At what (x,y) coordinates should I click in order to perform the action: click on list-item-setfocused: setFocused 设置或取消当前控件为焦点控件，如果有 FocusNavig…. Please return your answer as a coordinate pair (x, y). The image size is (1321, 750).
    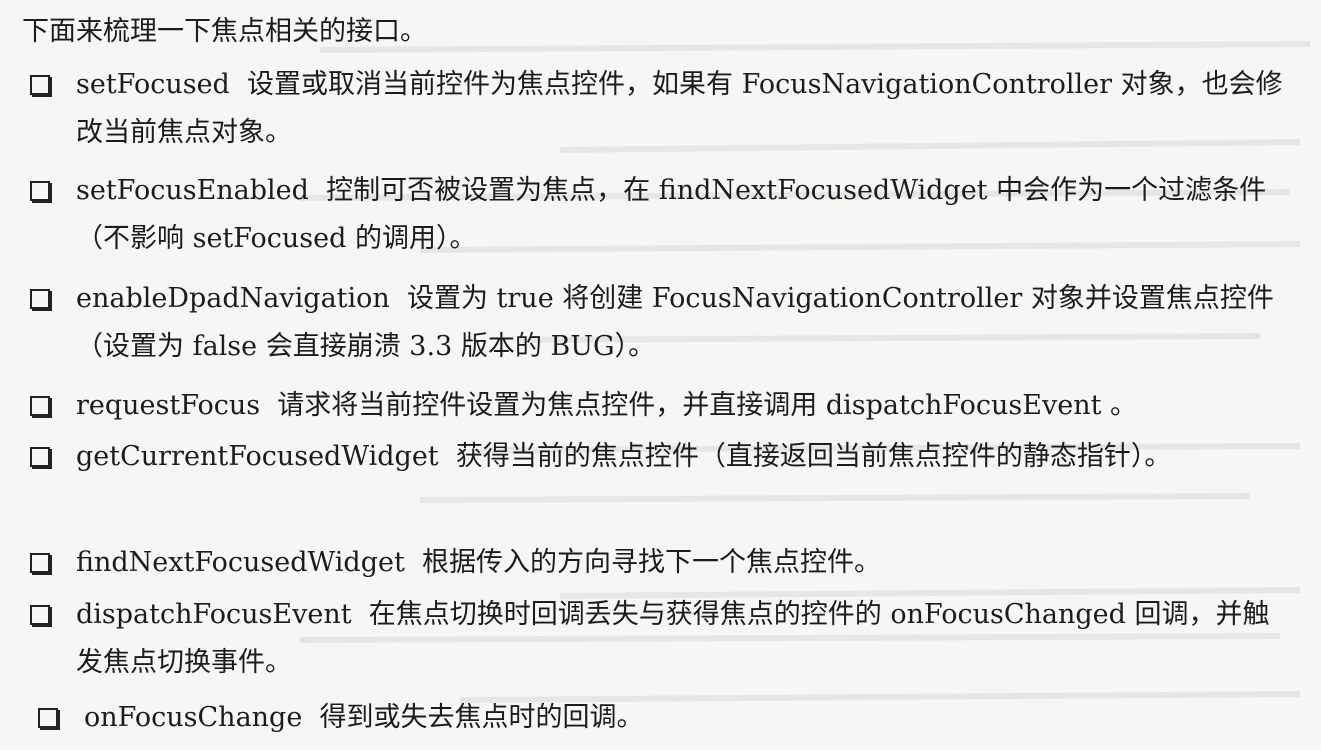
    Looking at the image, I should click on (660, 109).